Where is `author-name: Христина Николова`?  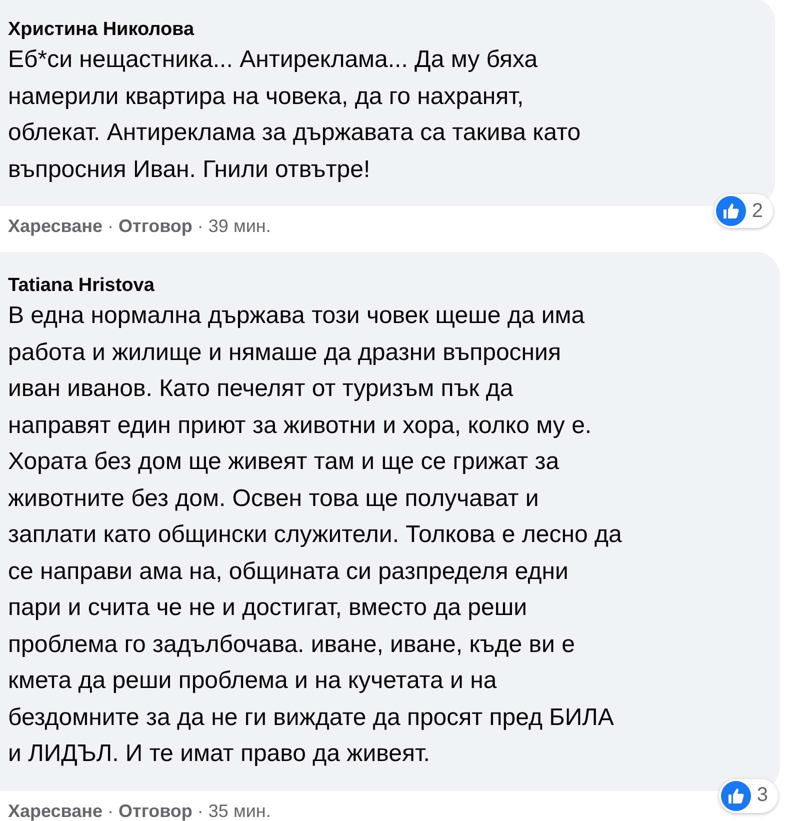
author-name: Христина Николова is located at coordinates (386, 30).